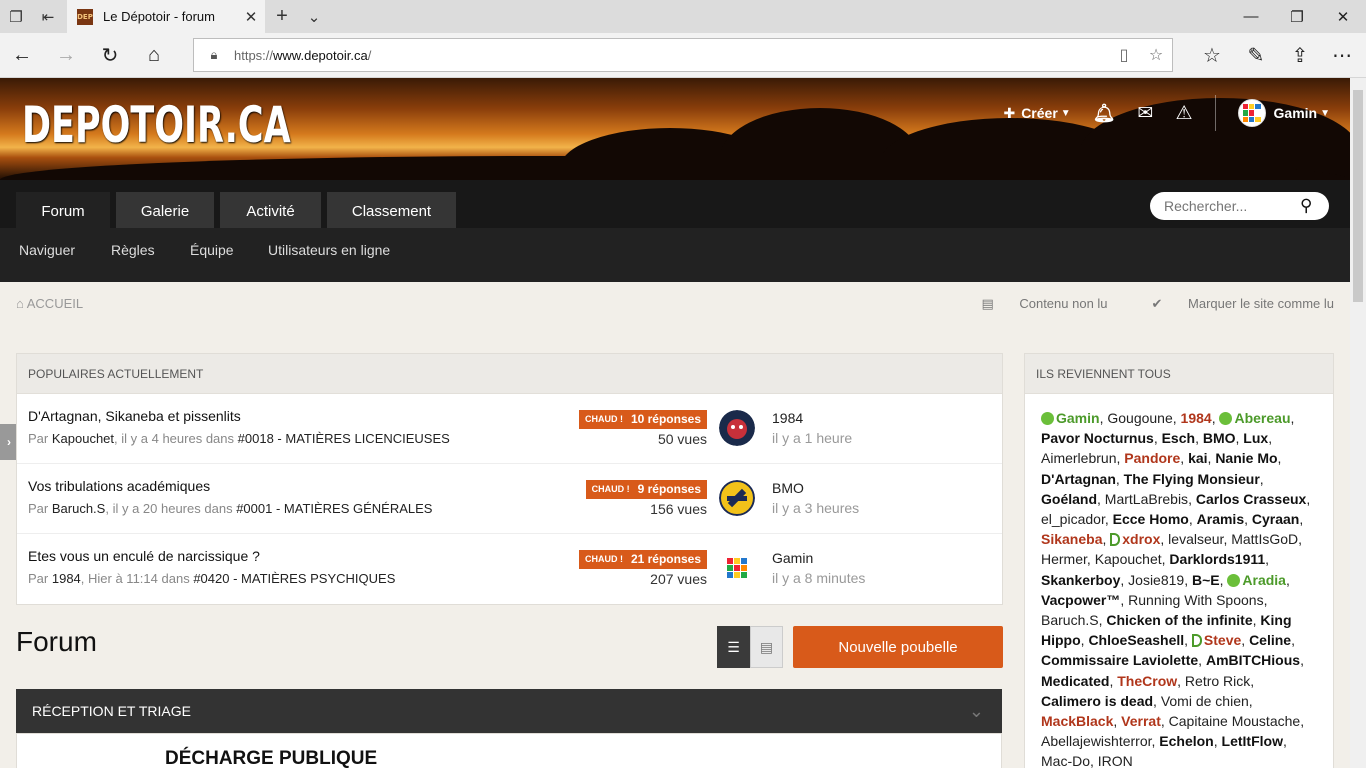  What do you see at coordinates (766, 647) in the screenshot?
I see `grid-view-icon: ▤` at bounding box center [766, 647].